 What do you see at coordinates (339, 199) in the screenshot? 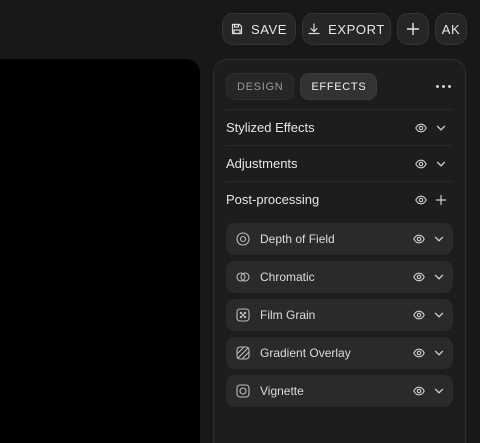
I see `section-post-processing: Post-processing` at bounding box center [339, 199].